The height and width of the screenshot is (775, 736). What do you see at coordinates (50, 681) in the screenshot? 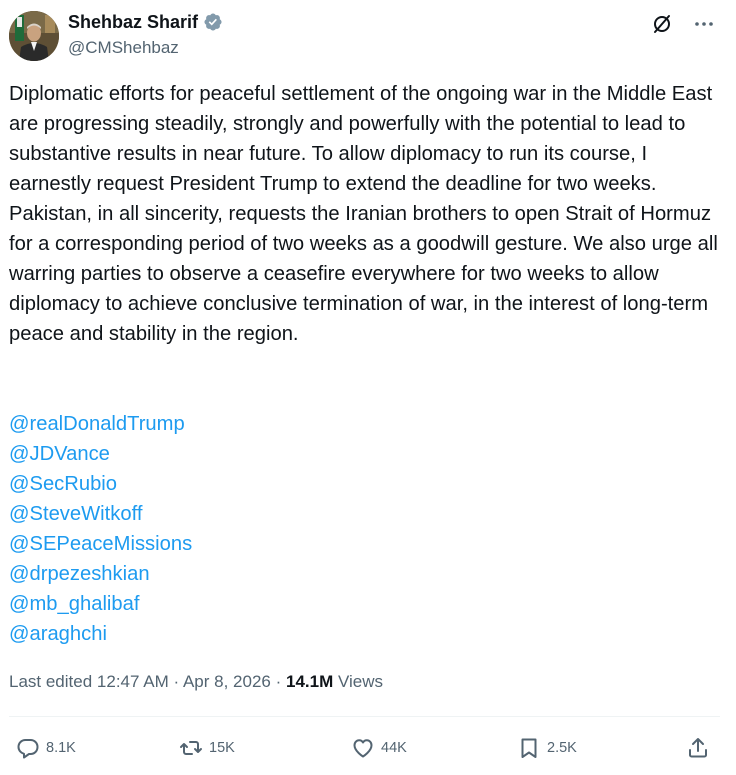
I see `edited-label: Last edited` at bounding box center [50, 681].